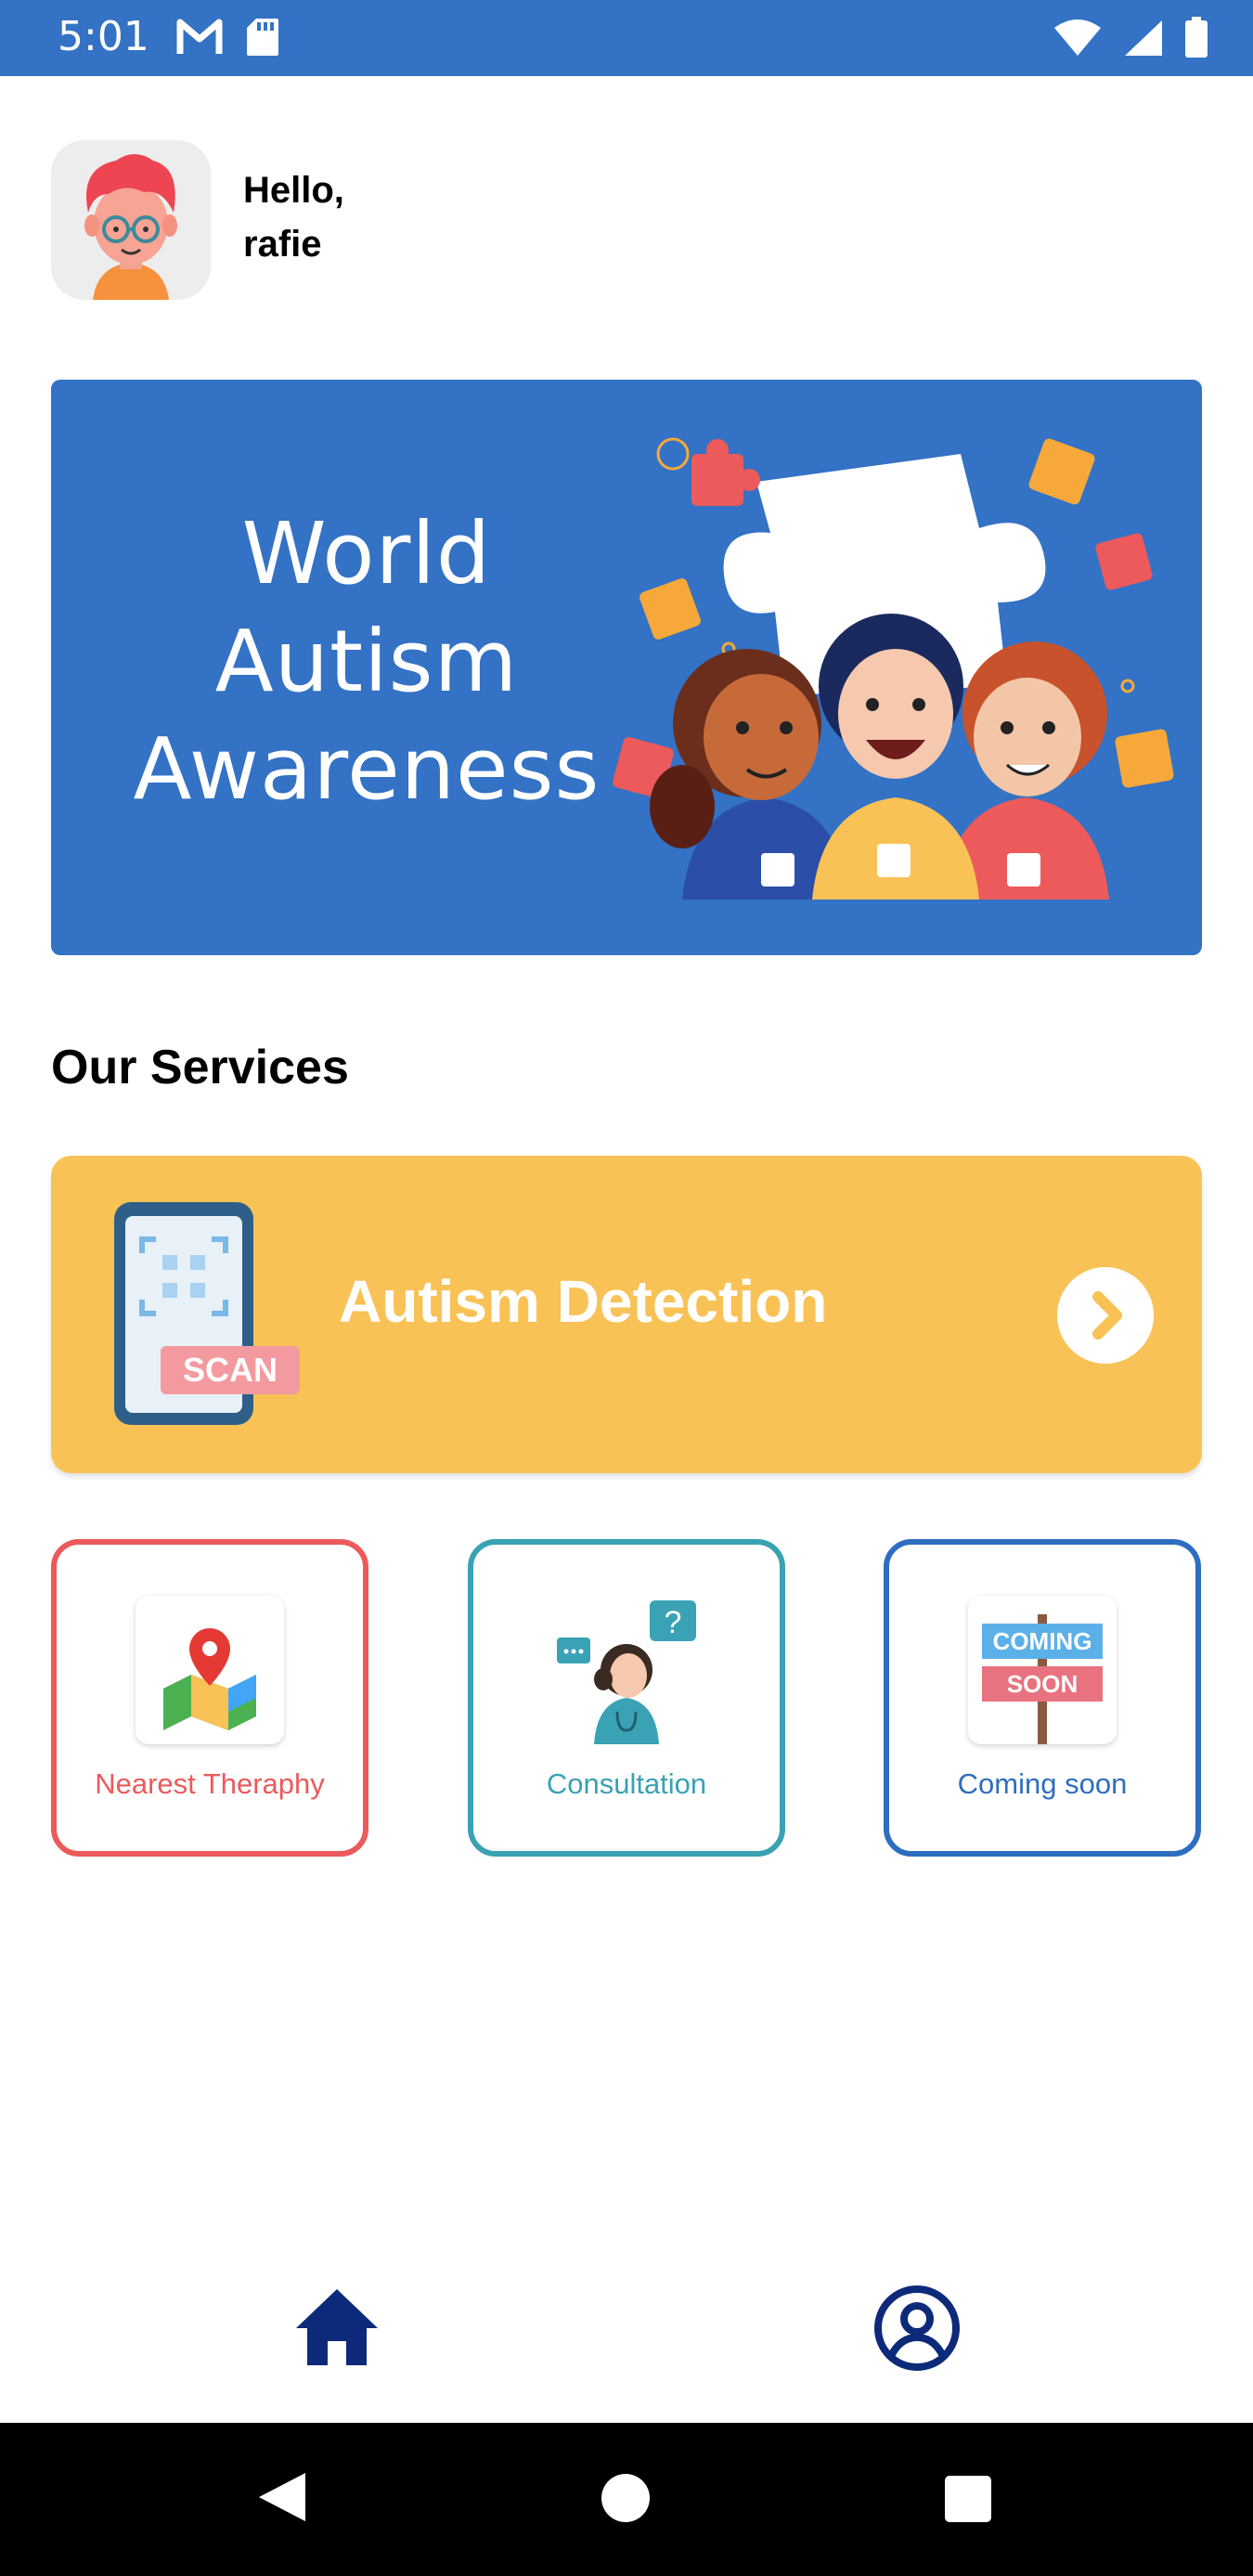 The height and width of the screenshot is (2576, 1253). Describe the element at coordinates (230, 1370) in the screenshot. I see `scan-text: SCAN` at that location.